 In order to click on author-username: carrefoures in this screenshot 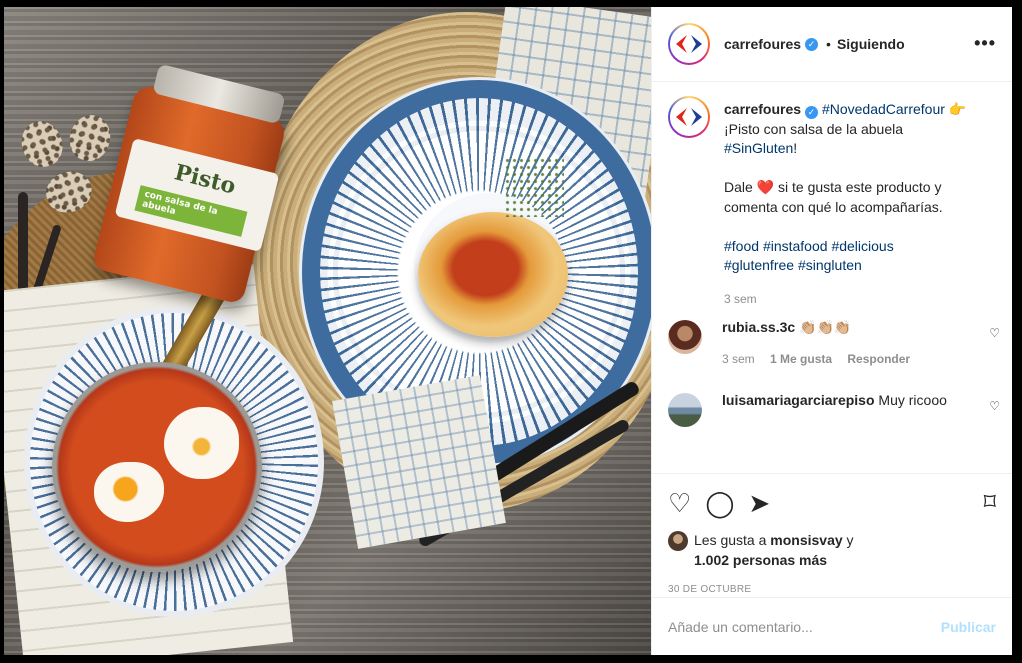, I will do `click(762, 44)`.